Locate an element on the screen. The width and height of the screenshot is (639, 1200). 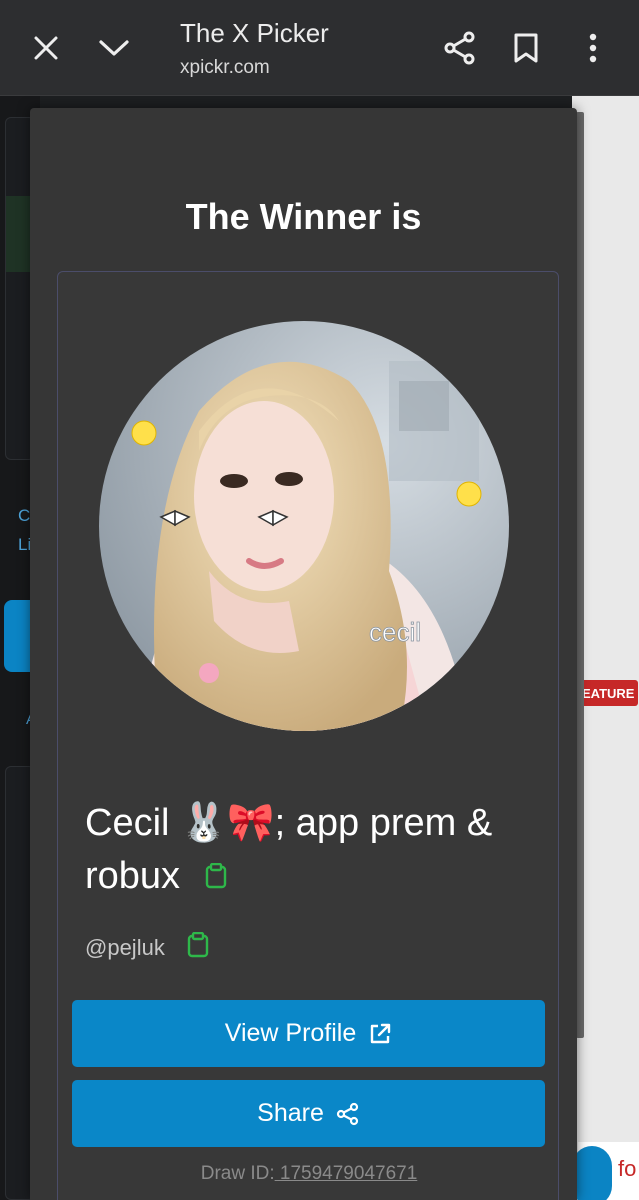
external-link-icon is located at coordinates (381, 1033).